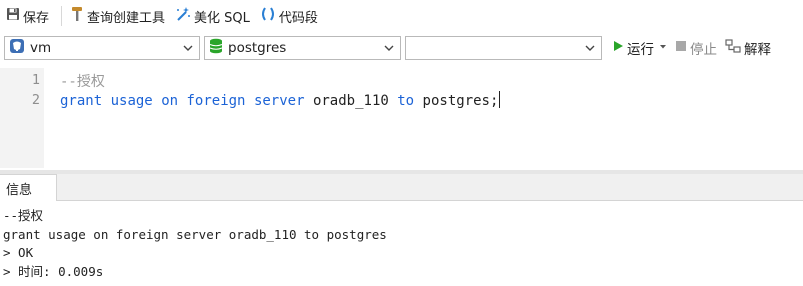 This screenshot has height=286, width=803. What do you see at coordinates (268, 16) in the screenshot?
I see `parentheses-icon` at bounding box center [268, 16].